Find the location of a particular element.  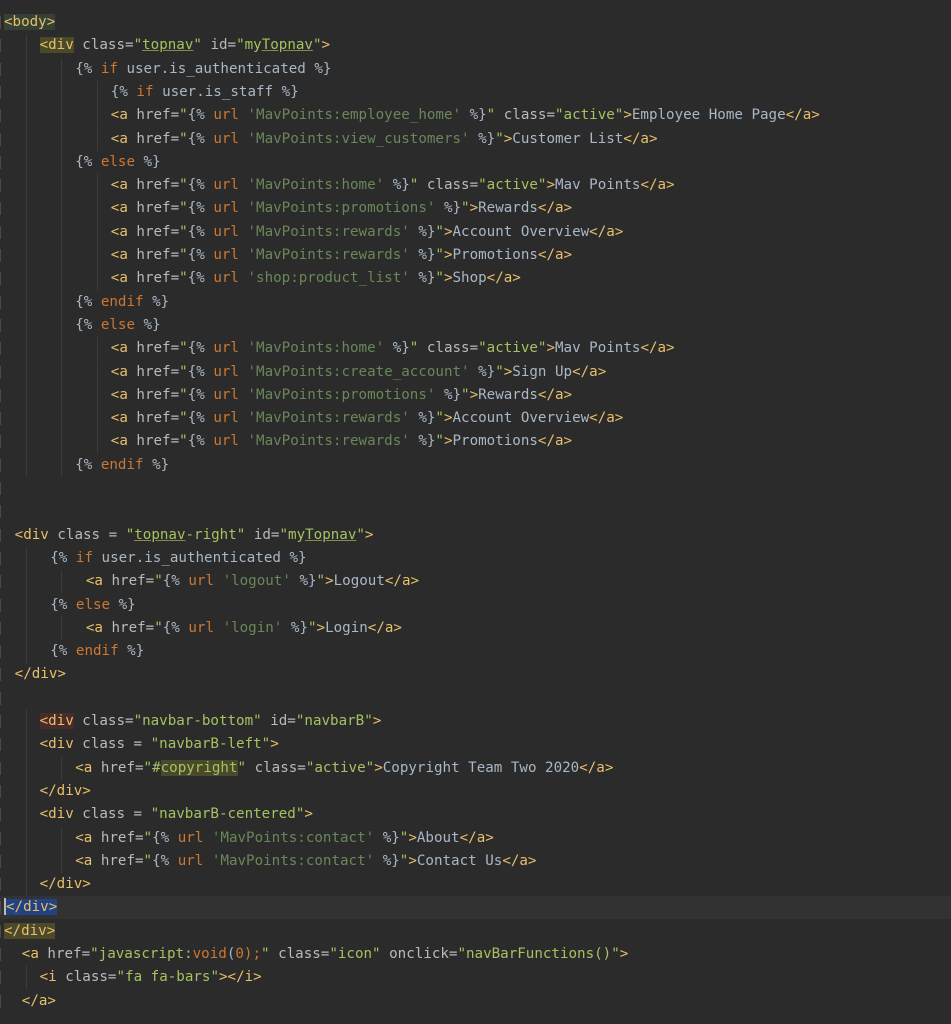

code-text: </div> is located at coordinates (65, 791).